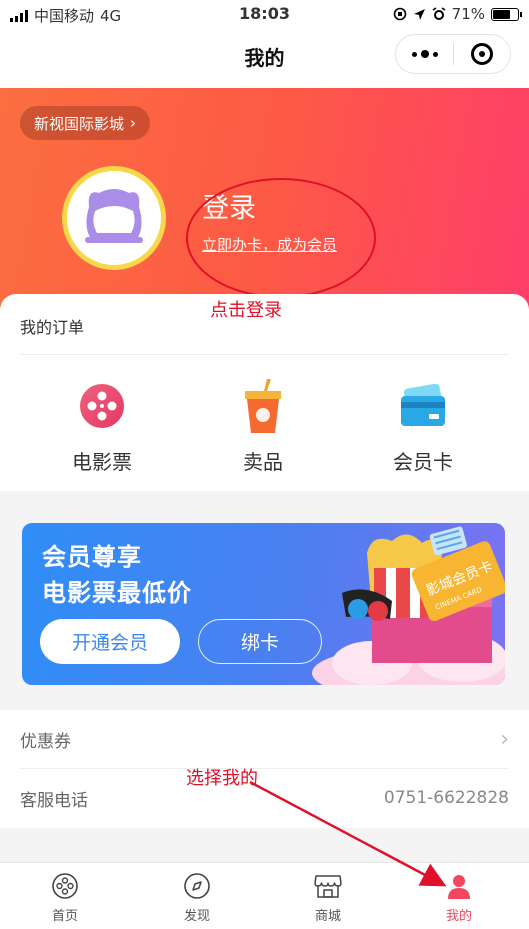 Image resolution: width=529 pixels, height=929 pixels. What do you see at coordinates (102, 462) in the screenshot?
I see `order-item-label: 电影票` at bounding box center [102, 462].